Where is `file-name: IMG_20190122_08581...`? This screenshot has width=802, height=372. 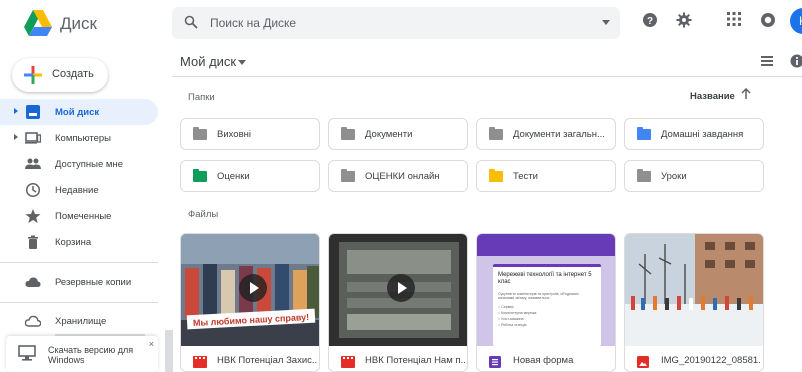
file-name: IMG_20190122_08581... is located at coordinates (711, 360).